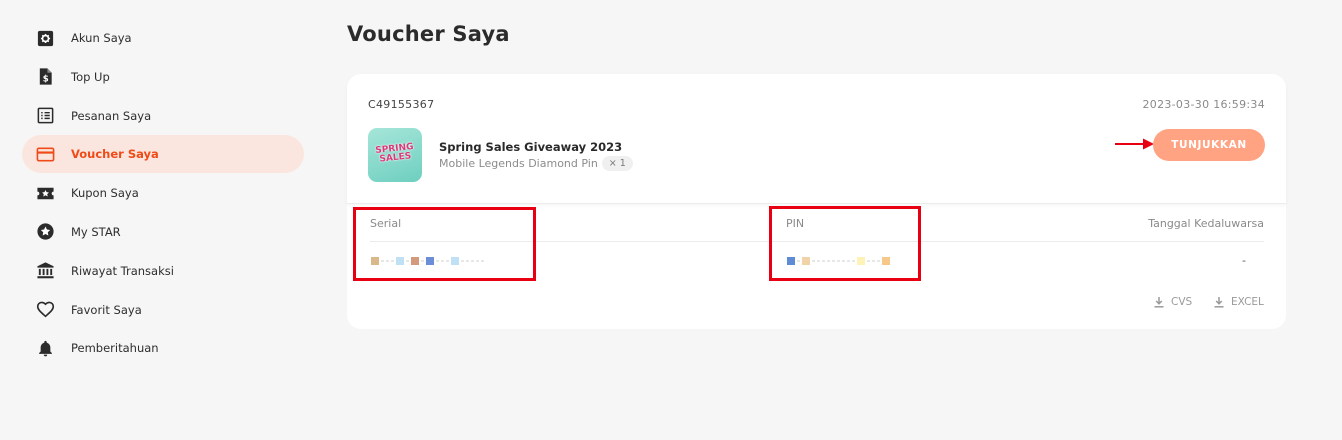 This screenshot has height=440, width=1342. What do you see at coordinates (90, 76) in the screenshot?
I see `sidebar-item-label: Top Up` at bounding box center [90, 76].